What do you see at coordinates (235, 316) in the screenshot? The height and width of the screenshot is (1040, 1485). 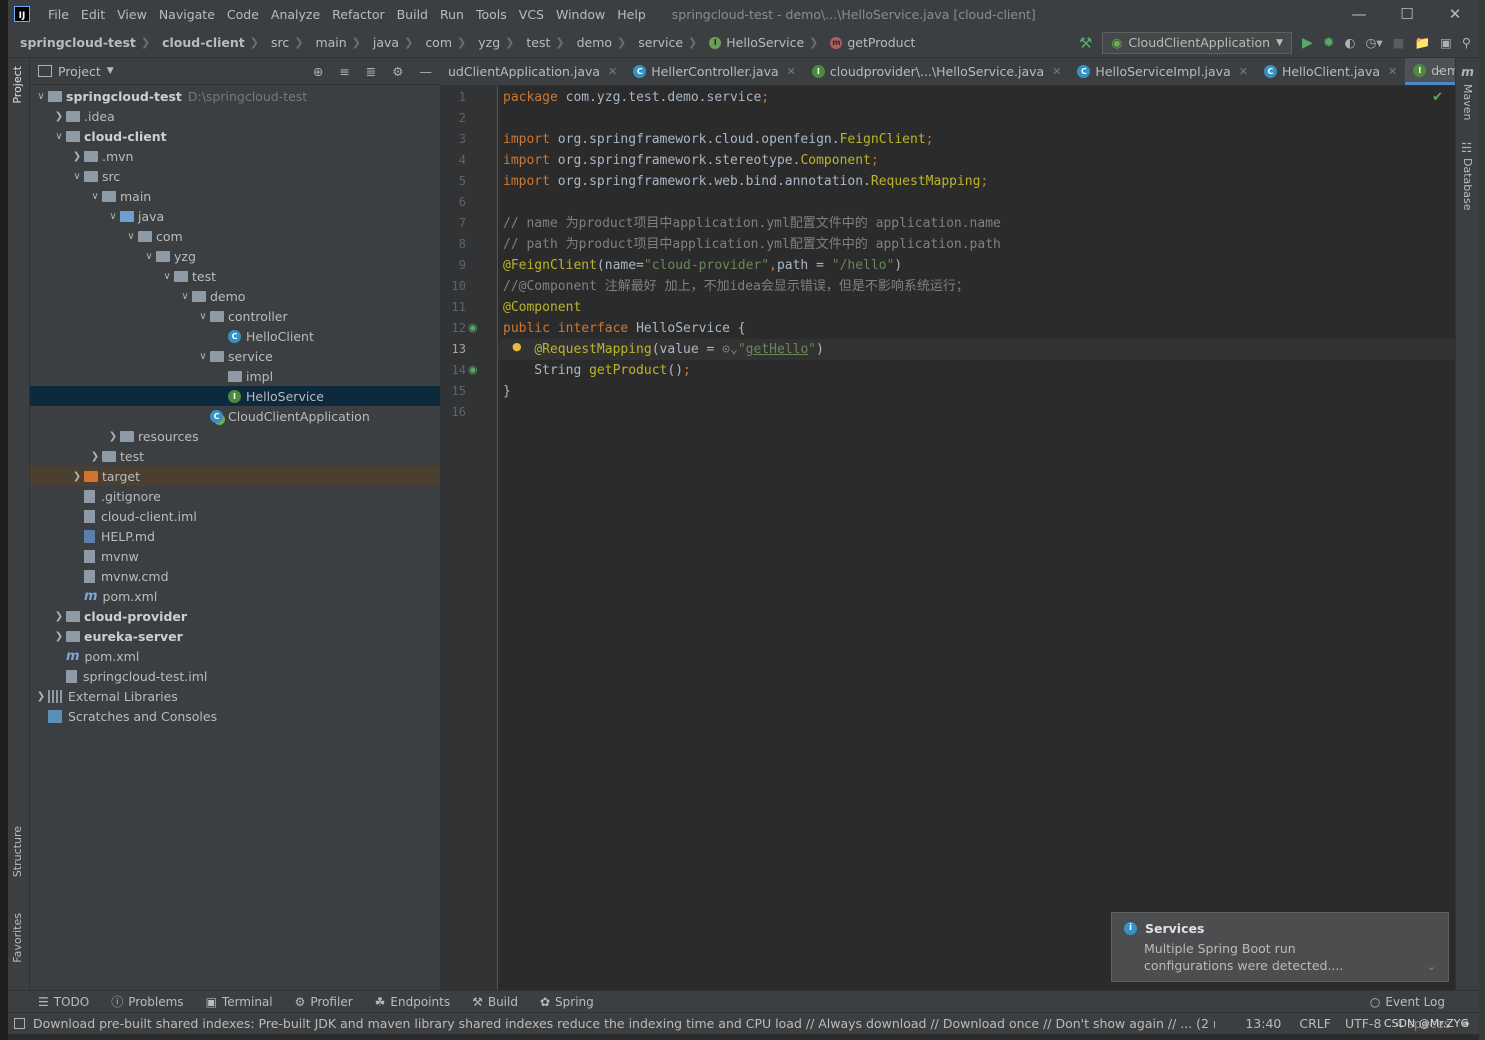 I see `tree-node: ∨ controller` at bounding box center [235, 316].